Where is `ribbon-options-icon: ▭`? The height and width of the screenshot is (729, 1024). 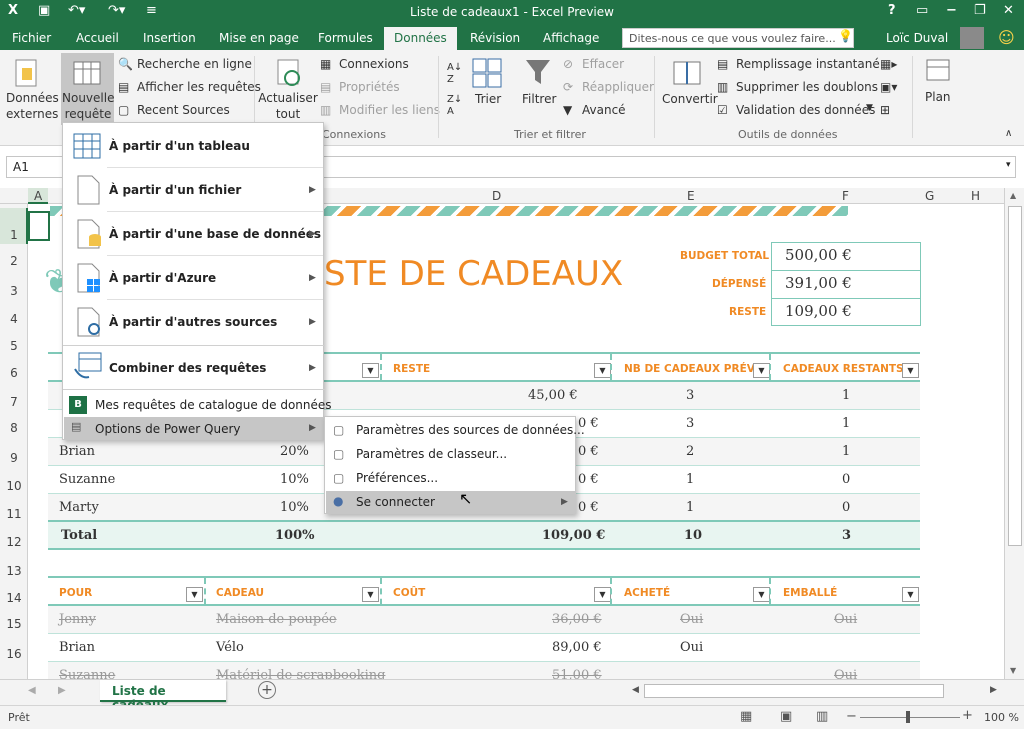 ribbon-options-icon: ▭ is located at coordinates (922, 10).